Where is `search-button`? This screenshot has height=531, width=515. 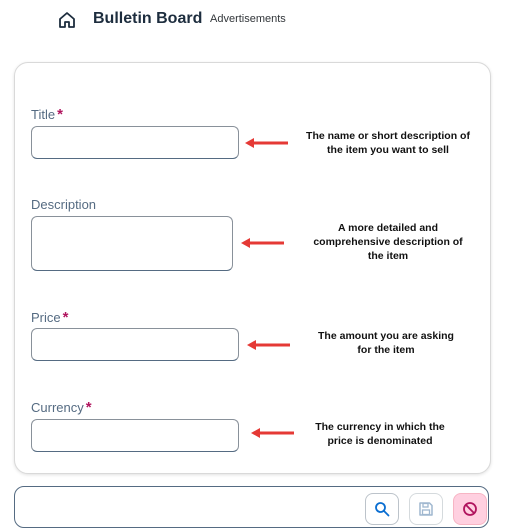
search-button is located at coordinates (382, 509).